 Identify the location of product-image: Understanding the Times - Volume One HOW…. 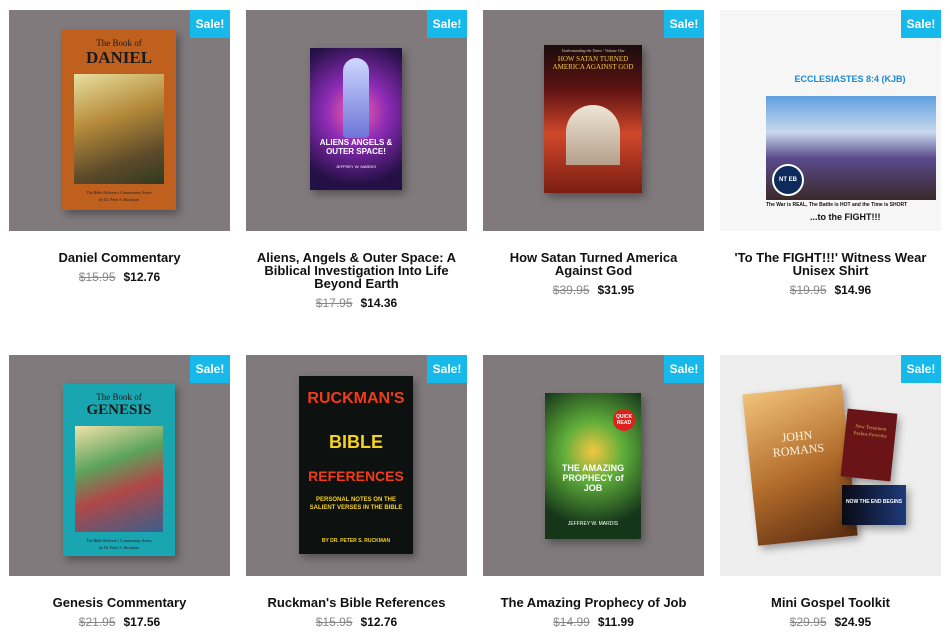
(593, 120).